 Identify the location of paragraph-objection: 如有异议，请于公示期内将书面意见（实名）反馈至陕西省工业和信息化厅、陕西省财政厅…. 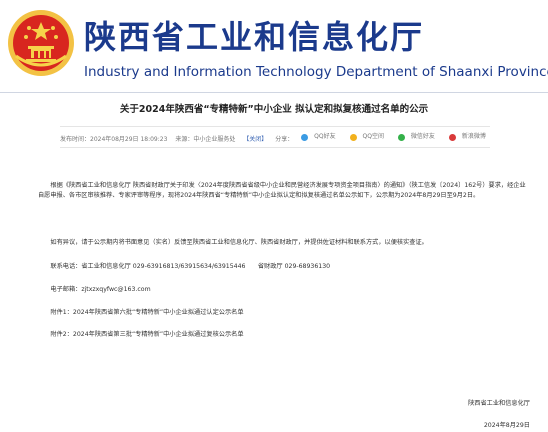
(239, 242).